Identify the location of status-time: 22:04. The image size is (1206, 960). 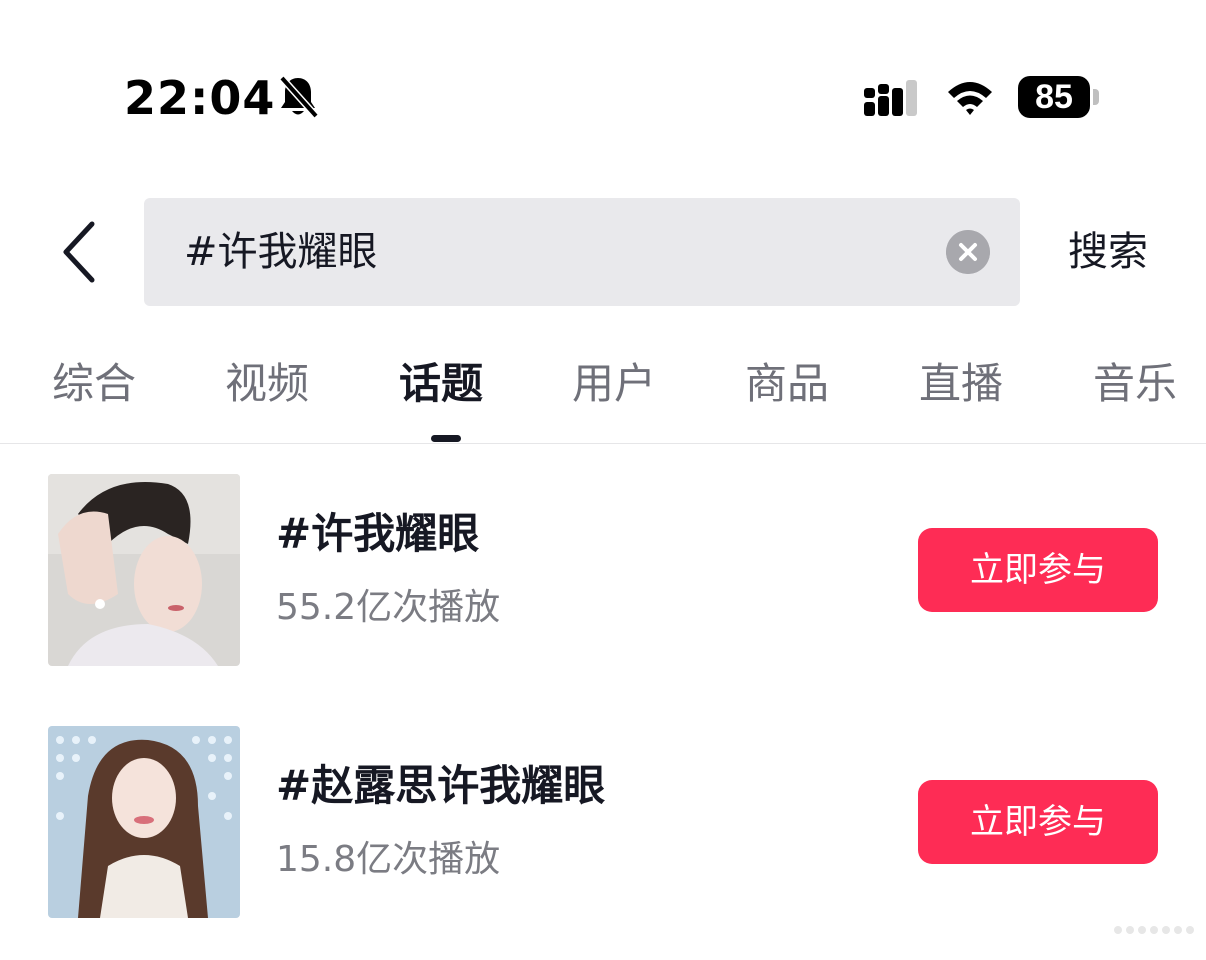
(200, 98).